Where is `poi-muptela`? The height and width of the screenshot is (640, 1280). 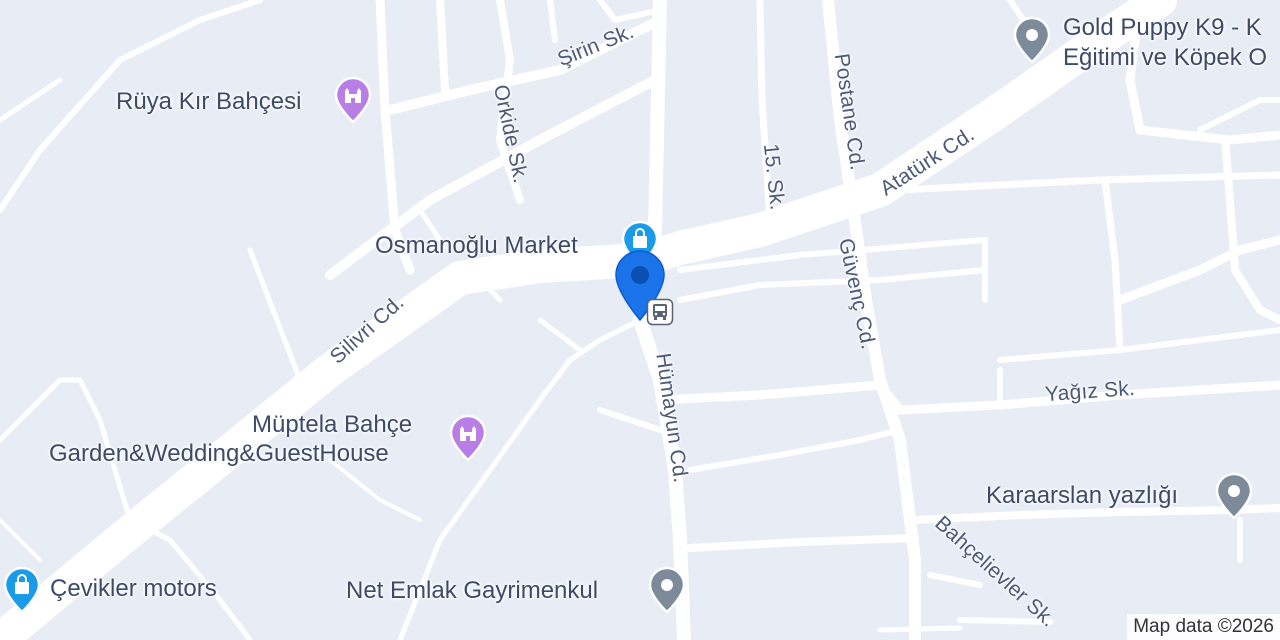
poi-muptela is located at coordinates (468, 438).